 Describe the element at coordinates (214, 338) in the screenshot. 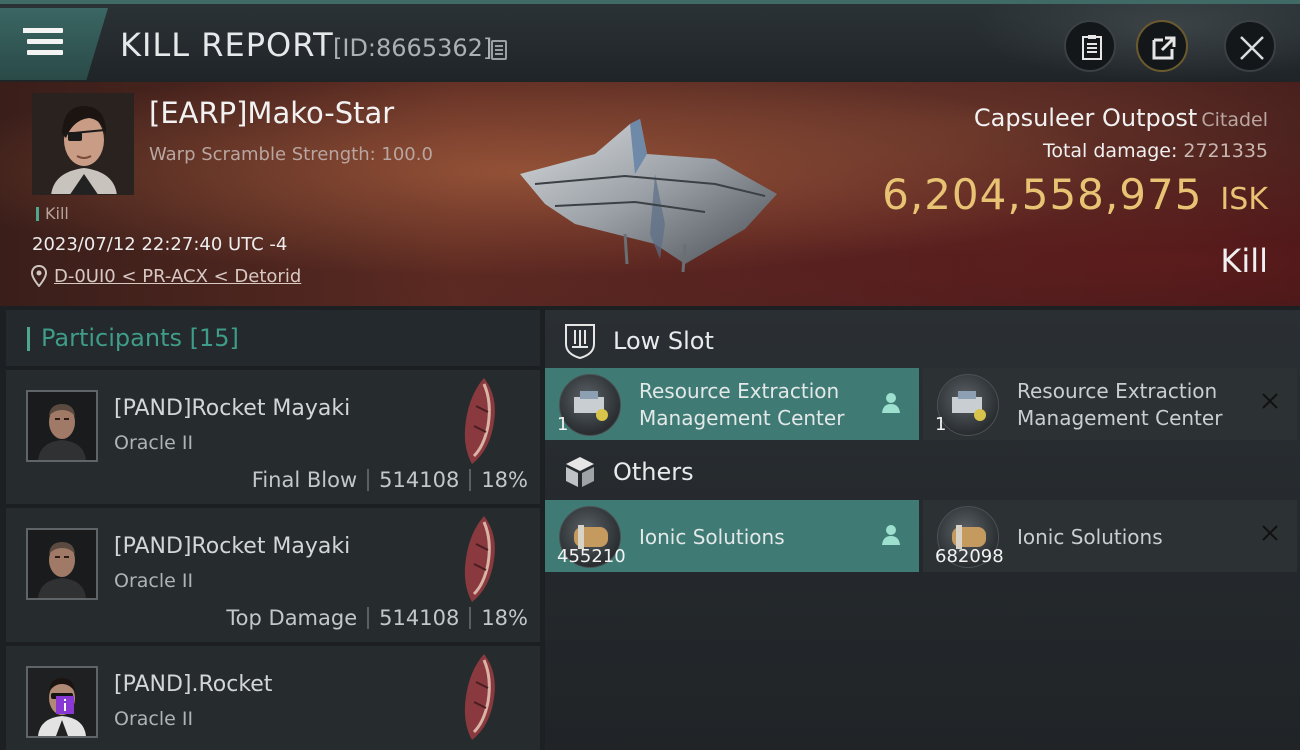

I see `participants-count: [15]` at that location.